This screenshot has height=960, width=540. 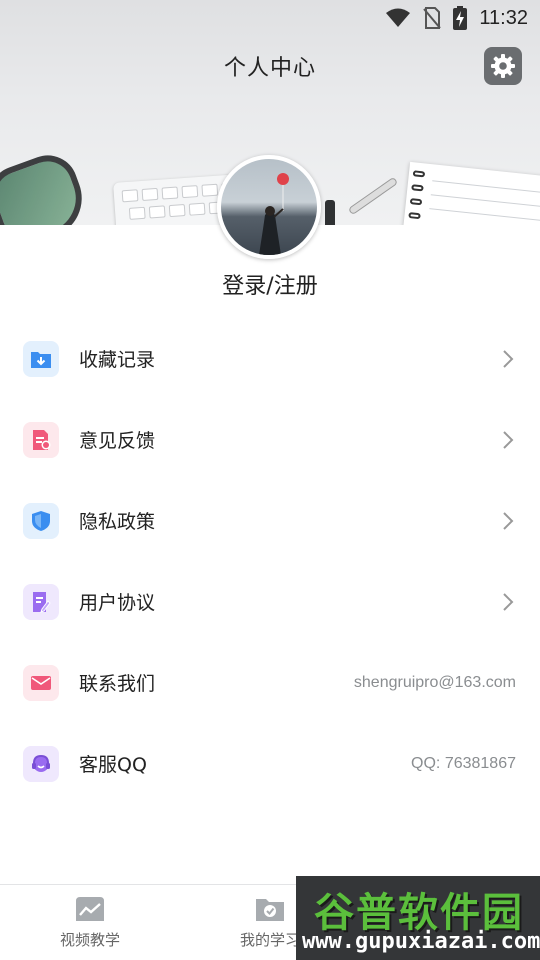 What do you see at coordinates (432, 18) in the screenshot?
I see `no-sim-icon` at bounding box center [432, 18].